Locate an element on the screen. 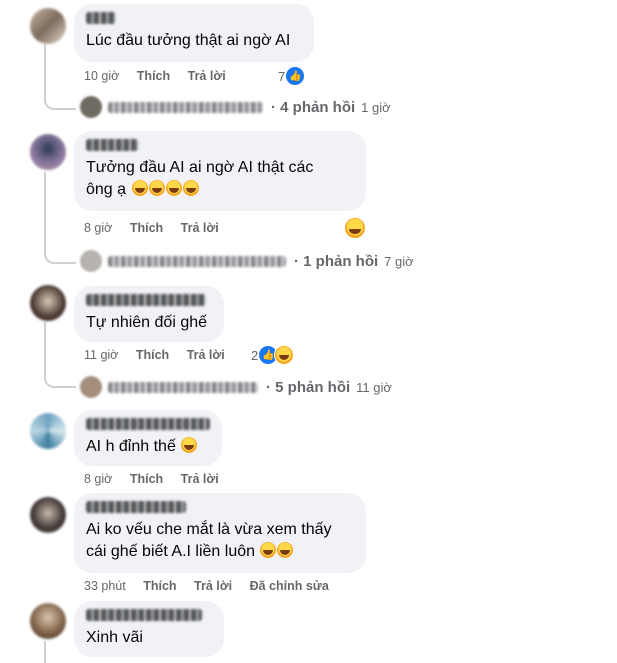 This screenshot has height=663, width=617. reaction-count: 7 is located at coordinates (282, 76).